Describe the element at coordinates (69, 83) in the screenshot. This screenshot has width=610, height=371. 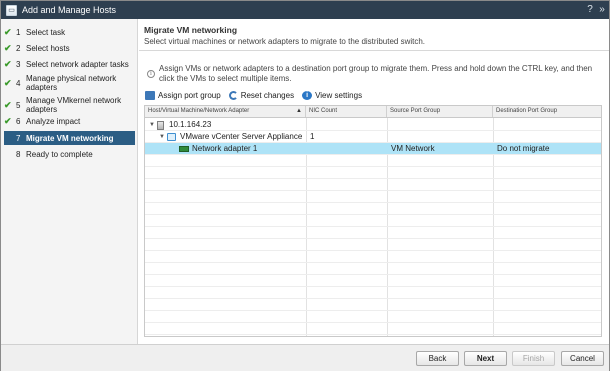
I see `step-physical-adapters: ✔ 4 Manage physical network adapters` at that location.